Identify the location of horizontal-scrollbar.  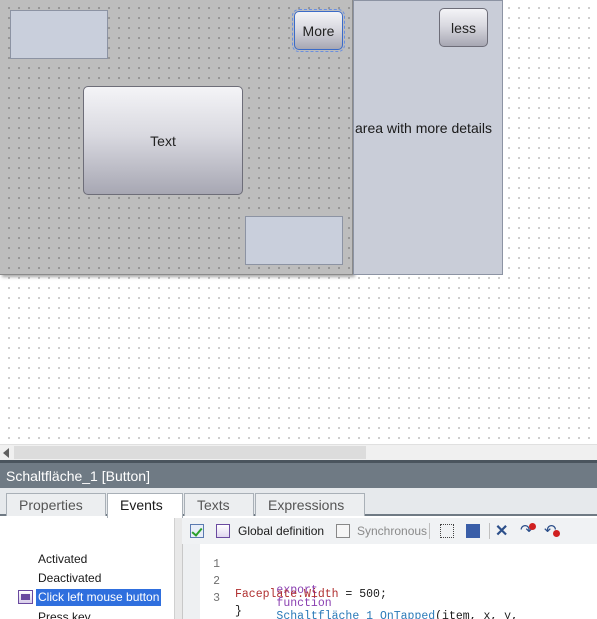
(298, 452).